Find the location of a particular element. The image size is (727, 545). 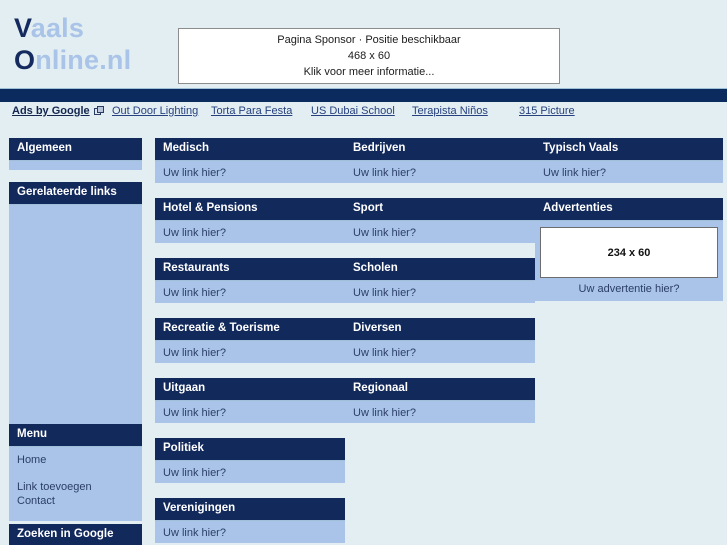

category-title: Restaurants is located at coordinates (250, 269).